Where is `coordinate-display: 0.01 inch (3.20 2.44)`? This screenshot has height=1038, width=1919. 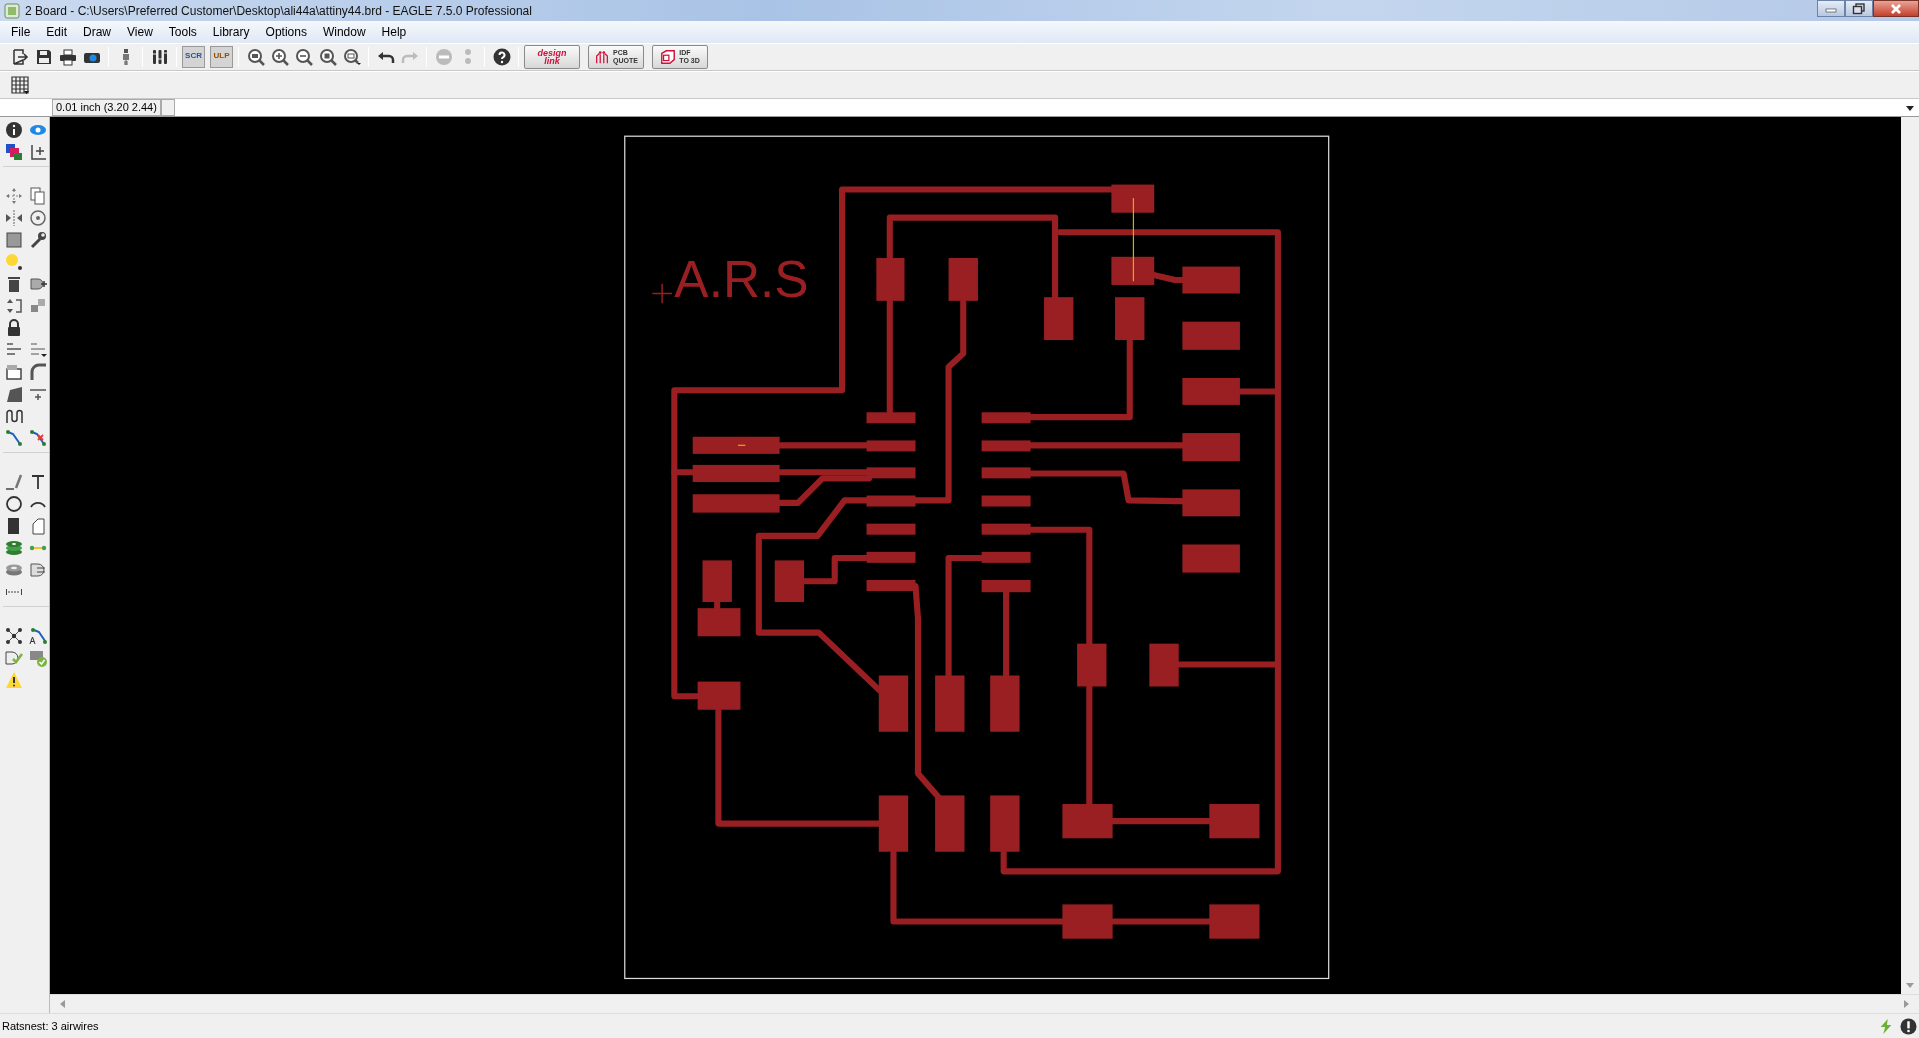 coordinate-display: 0.01 inch (3.20 2.44) is located at coordinates (106, 107).